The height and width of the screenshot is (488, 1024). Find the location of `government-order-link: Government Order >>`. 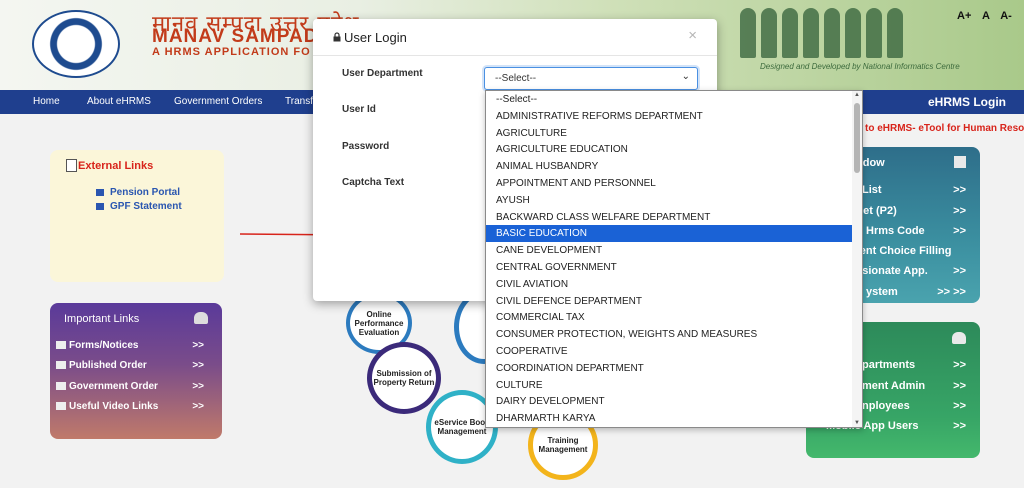

government-order-link: Government Order >> is located at coordinates (134, 386).